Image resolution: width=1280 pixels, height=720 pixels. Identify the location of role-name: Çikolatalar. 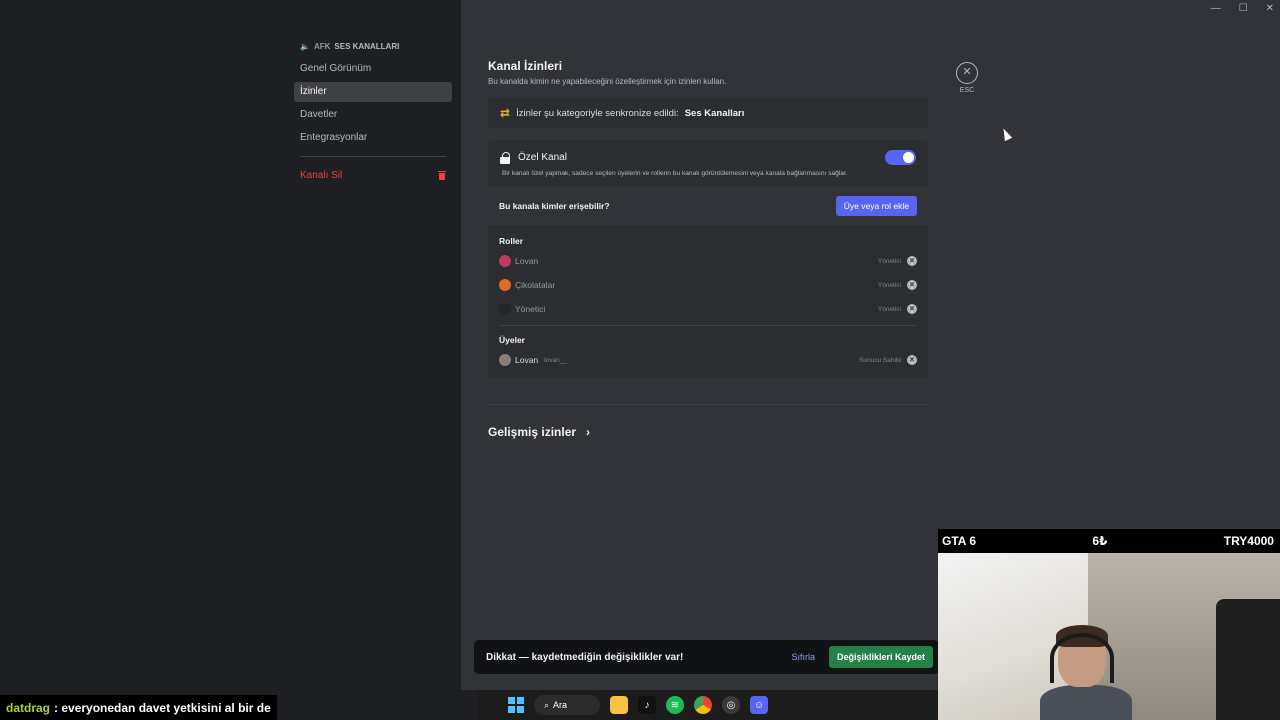
(535, 285).